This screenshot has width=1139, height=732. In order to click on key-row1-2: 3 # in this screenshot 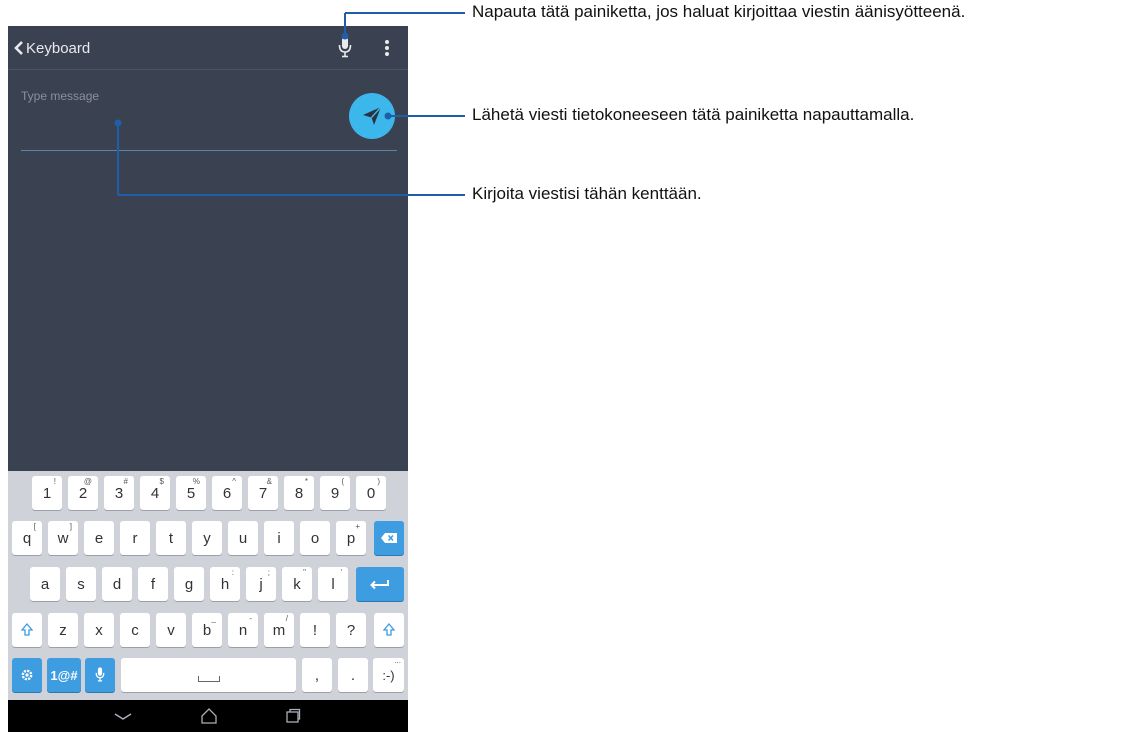, I will do `click(119, 493)`.